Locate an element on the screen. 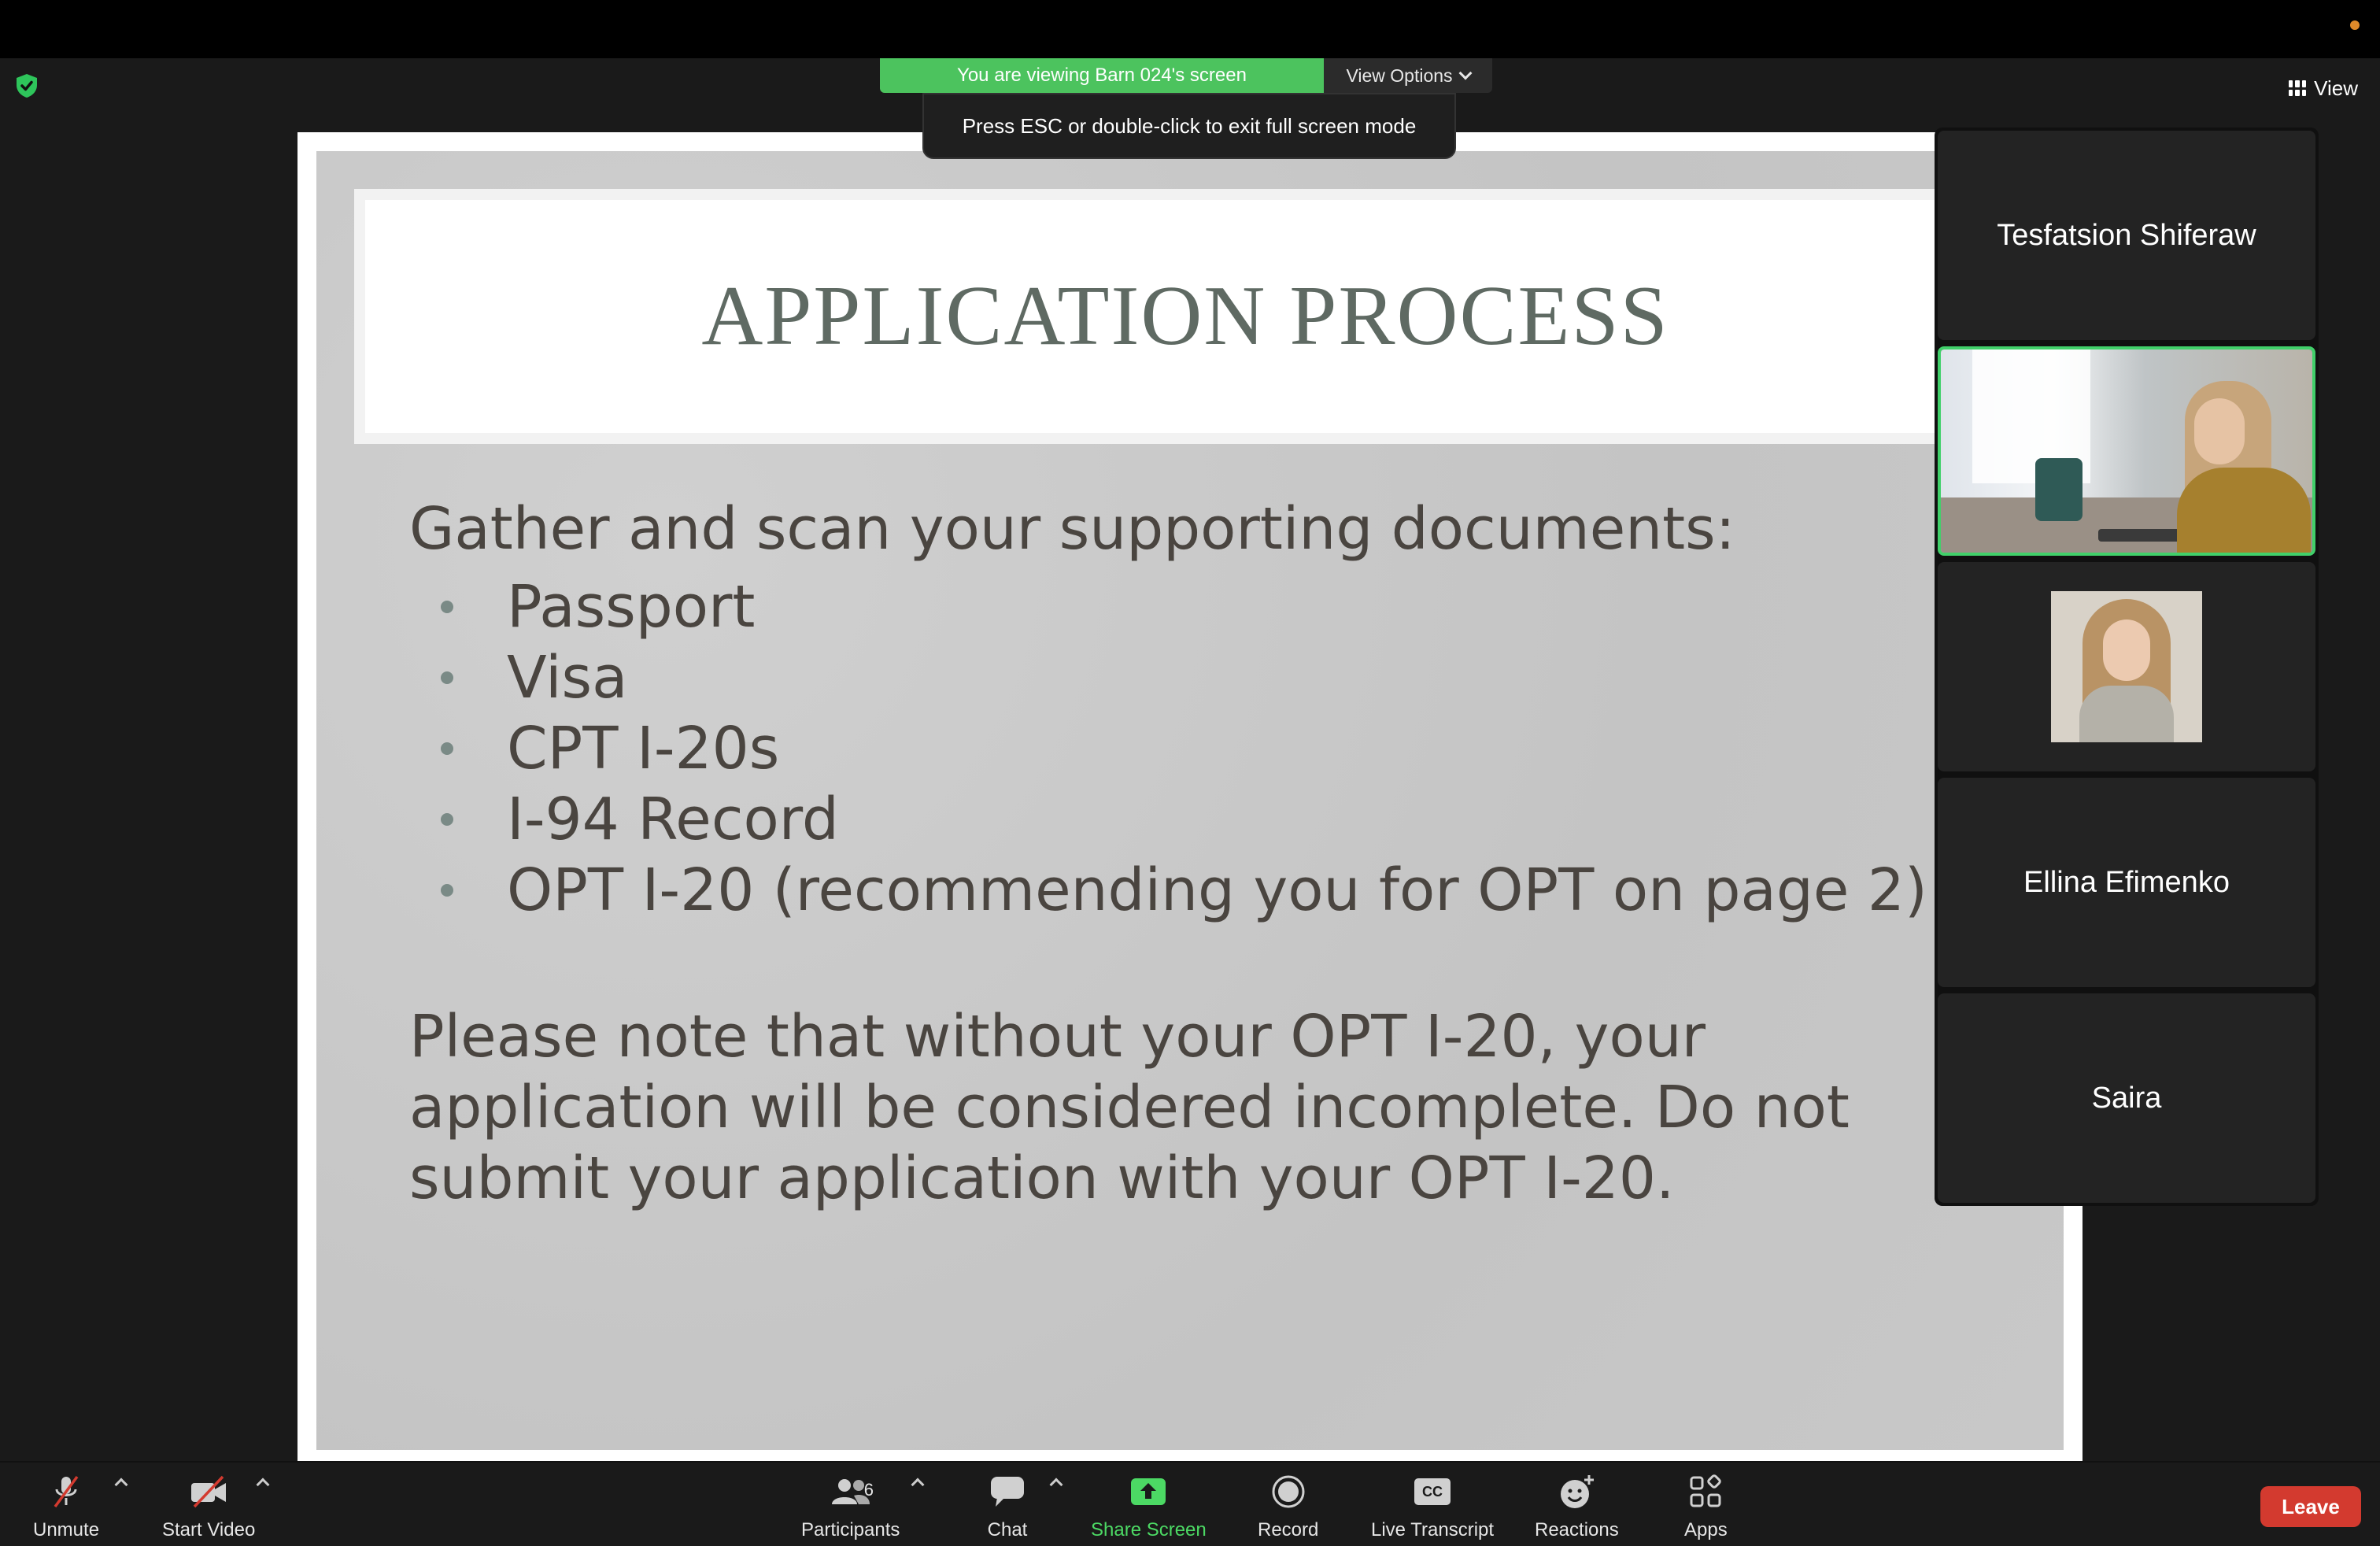 This screenshot has width=2380, height=1546. grid-view-icon is located at coordinates (2298, 88).